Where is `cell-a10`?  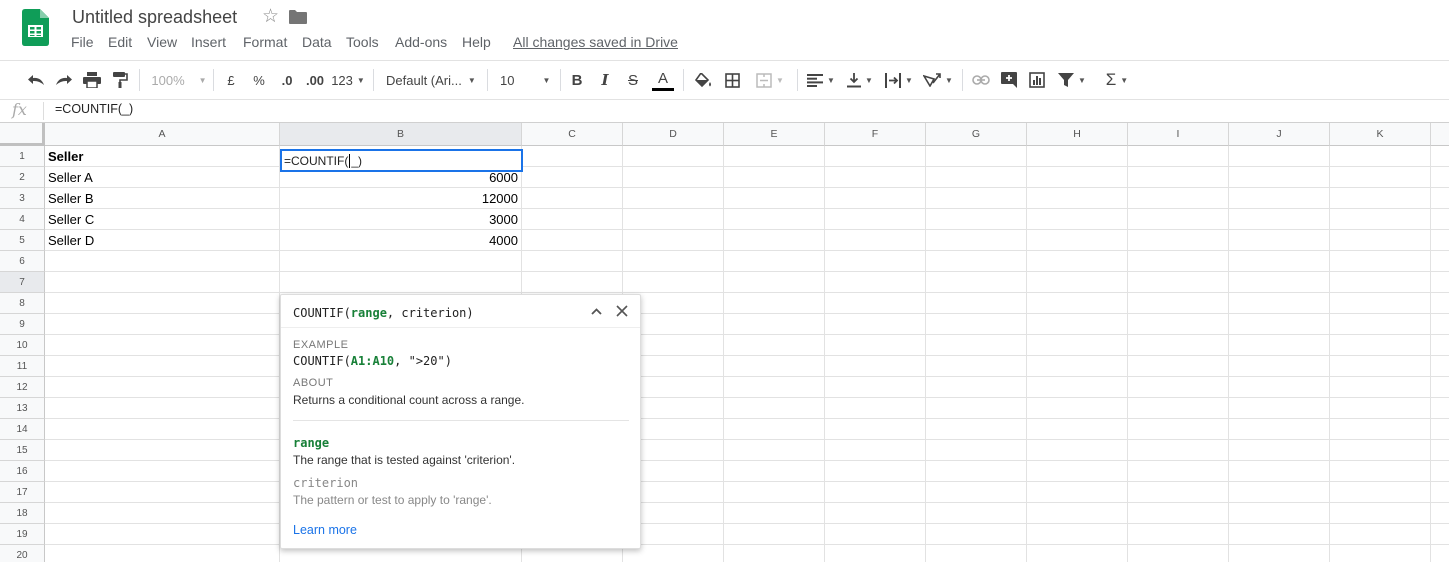
cell-a10 is located at coordinates (162, 345).